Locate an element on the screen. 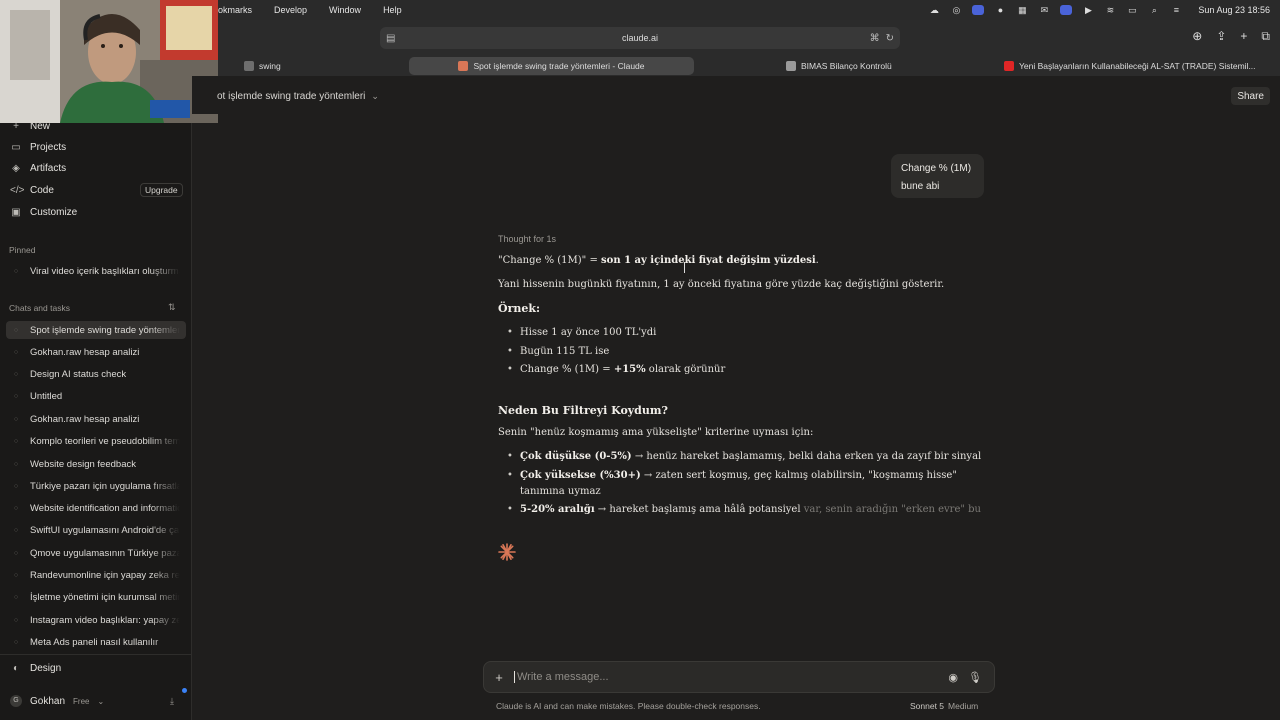  user-message: Change % (1M) bune abi is located at coordinates (937, 176).